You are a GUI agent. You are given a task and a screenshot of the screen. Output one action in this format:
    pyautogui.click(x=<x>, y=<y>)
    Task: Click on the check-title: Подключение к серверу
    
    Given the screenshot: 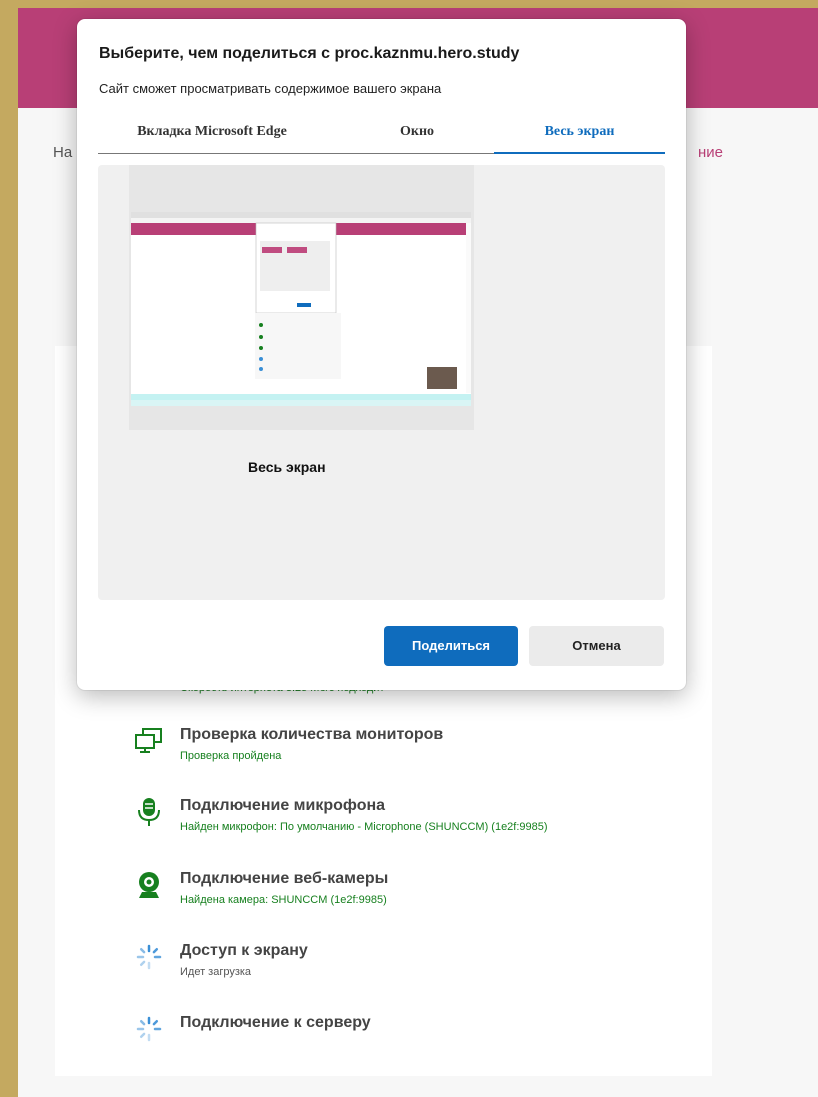 What is the action you would take?
    pyautogui.click(x=275, y=1022)
    